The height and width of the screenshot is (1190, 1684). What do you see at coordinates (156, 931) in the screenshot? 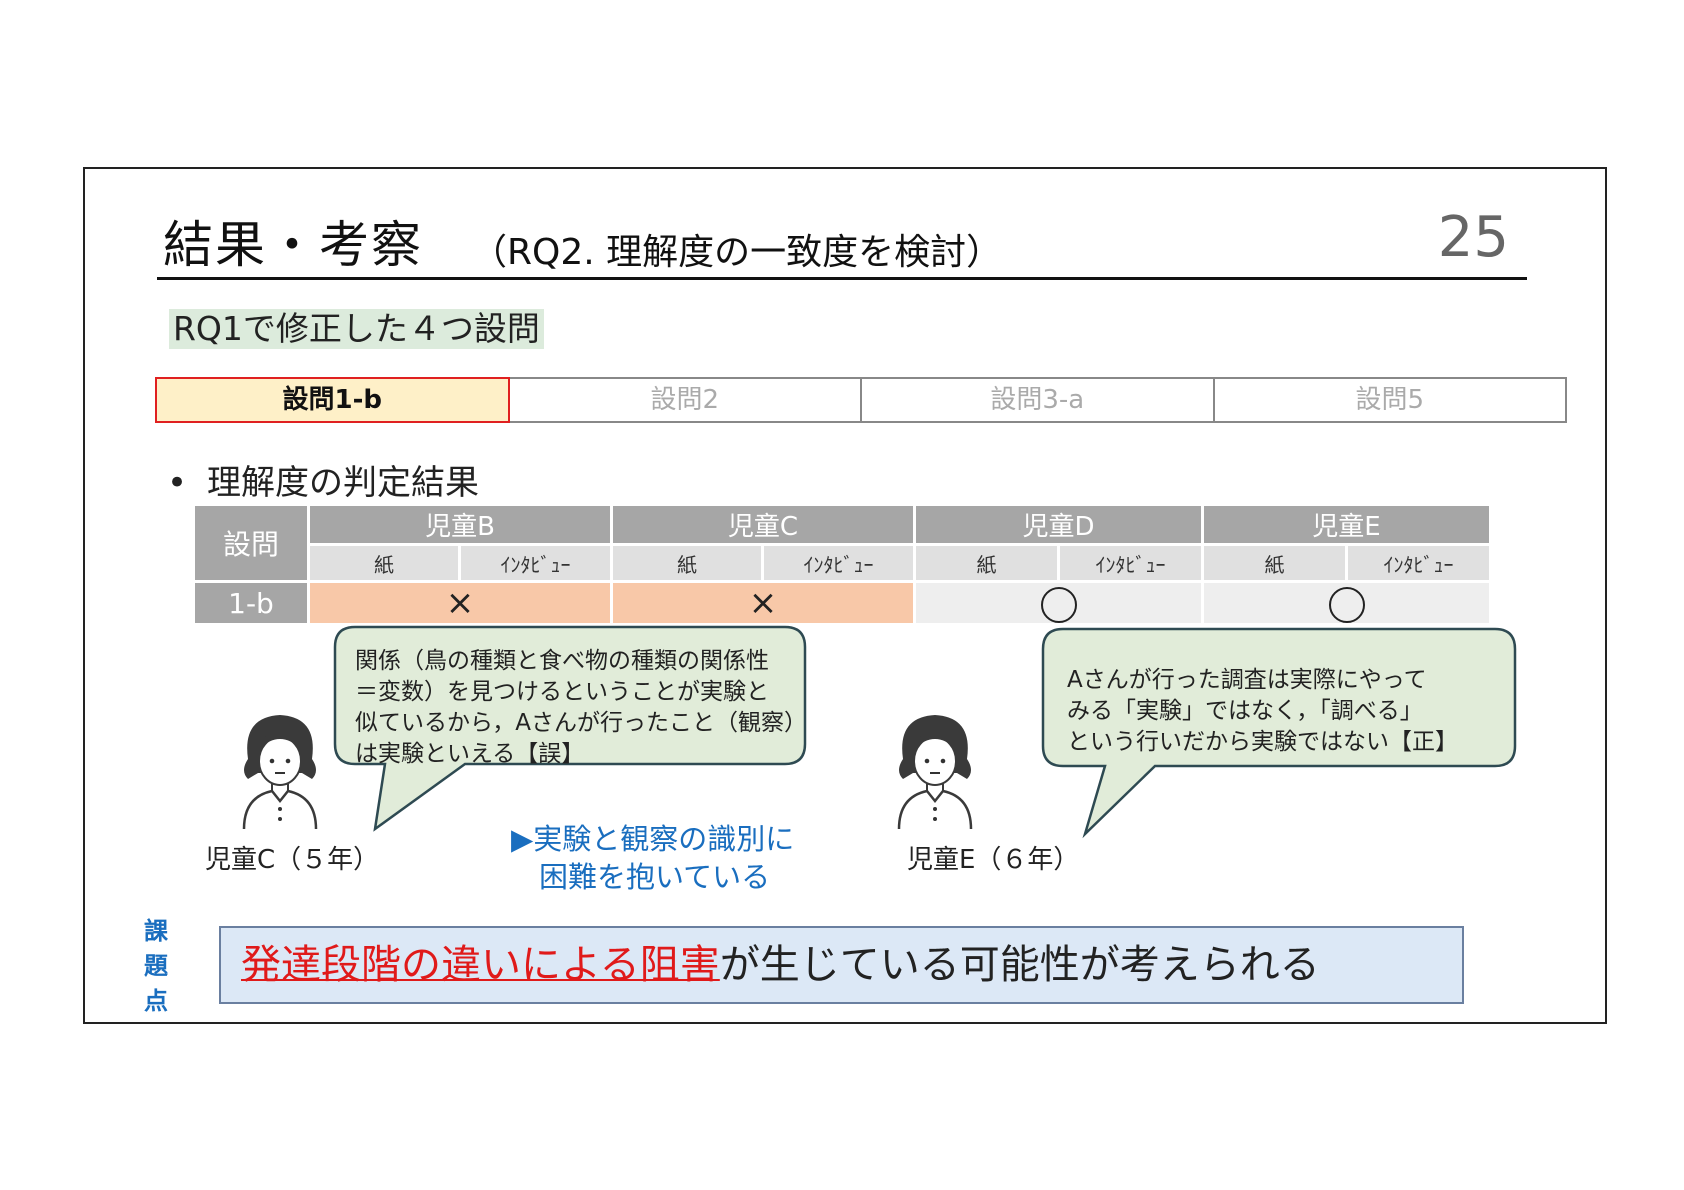
I see `issue-label-char: 課` at bounding box center [156, 931].